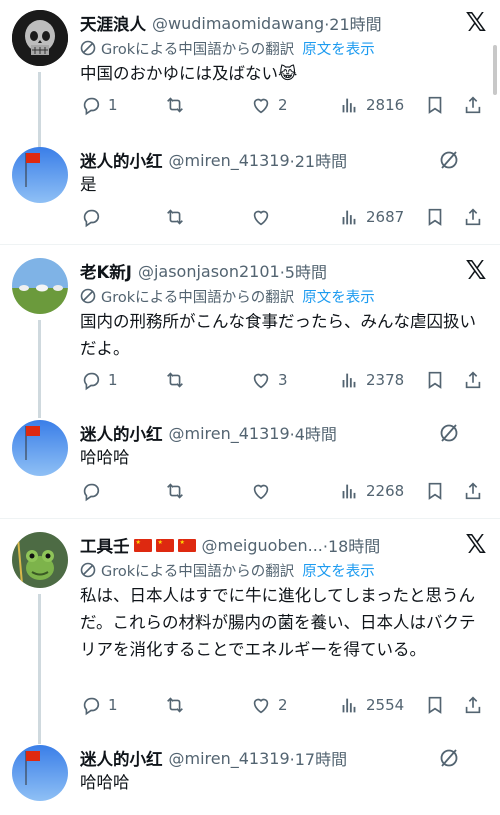  I want to click on action-bar: 1 3 2378, so click(285, 380).